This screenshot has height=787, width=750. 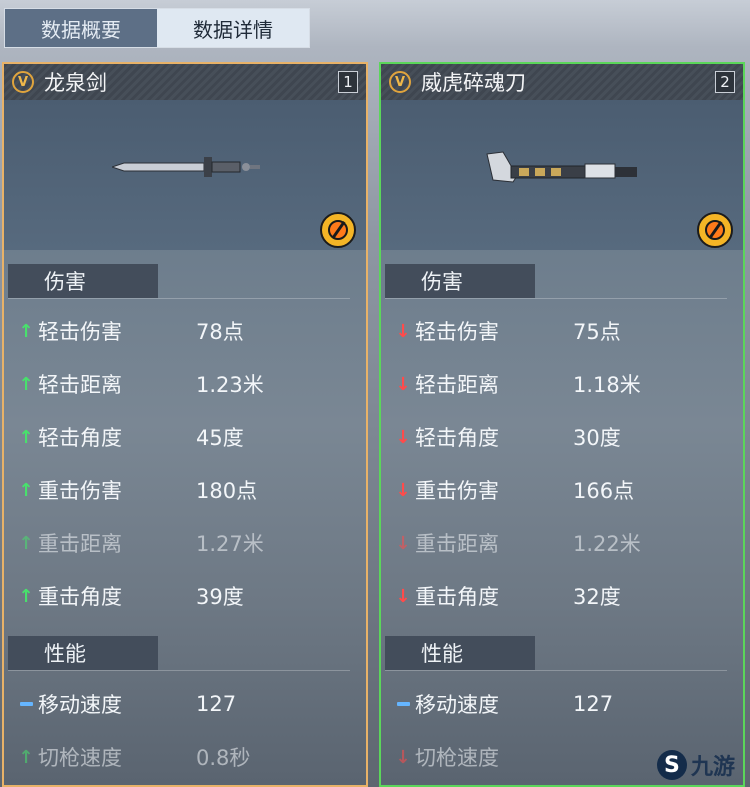 I want to click on stat-row: ↑ 轻击伤害 78点, so click(x=185, y=331).